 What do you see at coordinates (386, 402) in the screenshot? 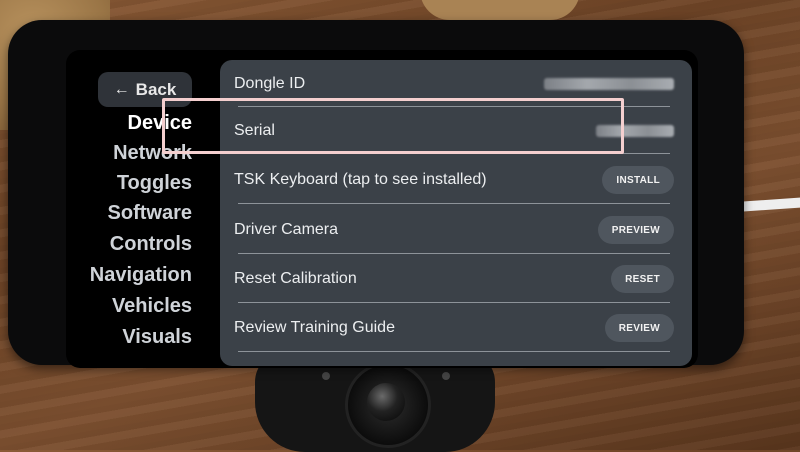
I see `road-camera-lens` at bounding box center [386, 402].